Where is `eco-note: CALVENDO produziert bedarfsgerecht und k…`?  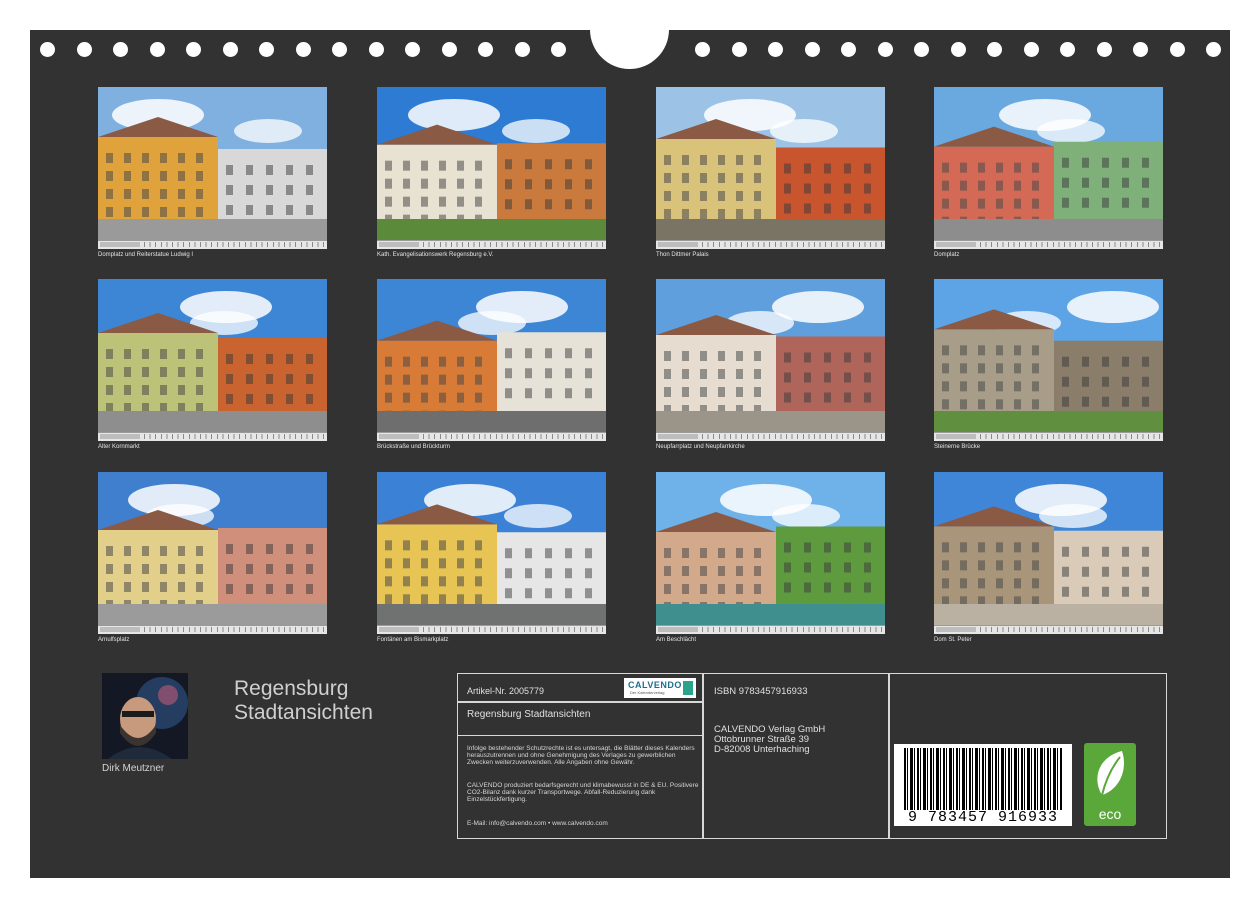
eco-note: CALVENDO produziert bedarfsgerecht und k… is located at coordinates (583, 792).